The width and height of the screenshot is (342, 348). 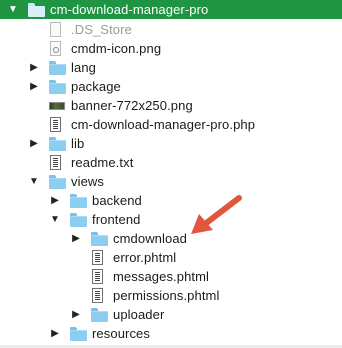 What do you see at coordinates (171, 29) in the screenshot?
I see `tree-row-ds-store: .DS_Store` at bounding box center [171, 29].